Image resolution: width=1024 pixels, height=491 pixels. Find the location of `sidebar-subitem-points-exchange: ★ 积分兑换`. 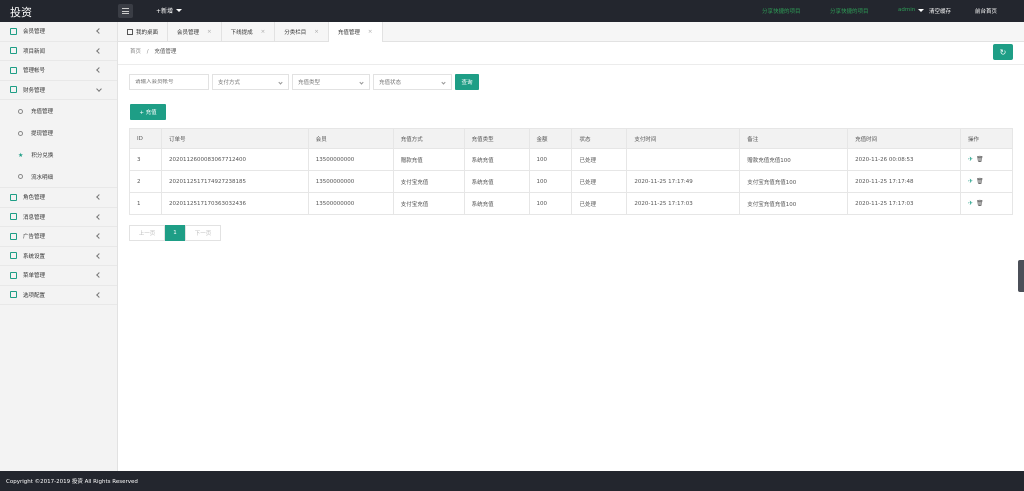

sidebar-subitem-points-exchange: ★ 积分兑换 is located at coordinates (58, 155).